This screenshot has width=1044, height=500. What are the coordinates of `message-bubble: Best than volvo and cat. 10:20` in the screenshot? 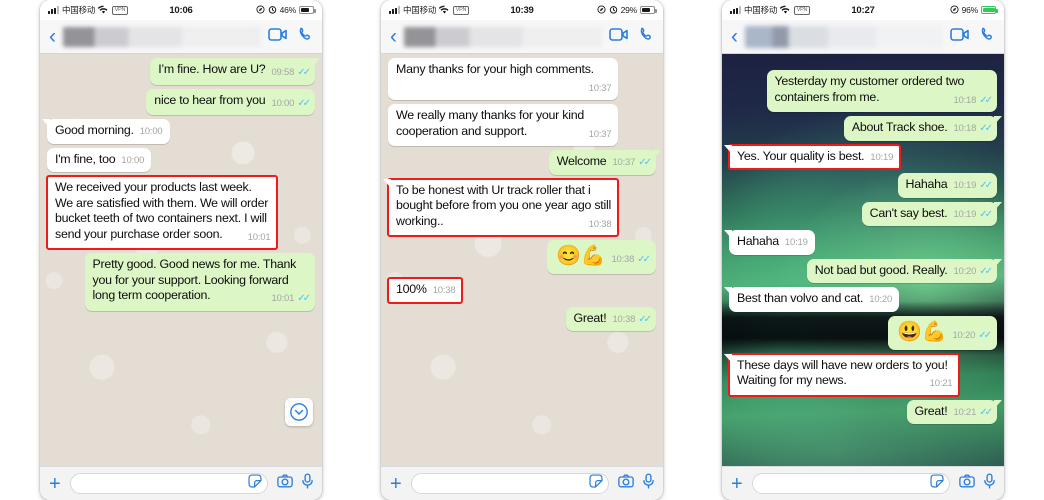 It's located at (811, 299).